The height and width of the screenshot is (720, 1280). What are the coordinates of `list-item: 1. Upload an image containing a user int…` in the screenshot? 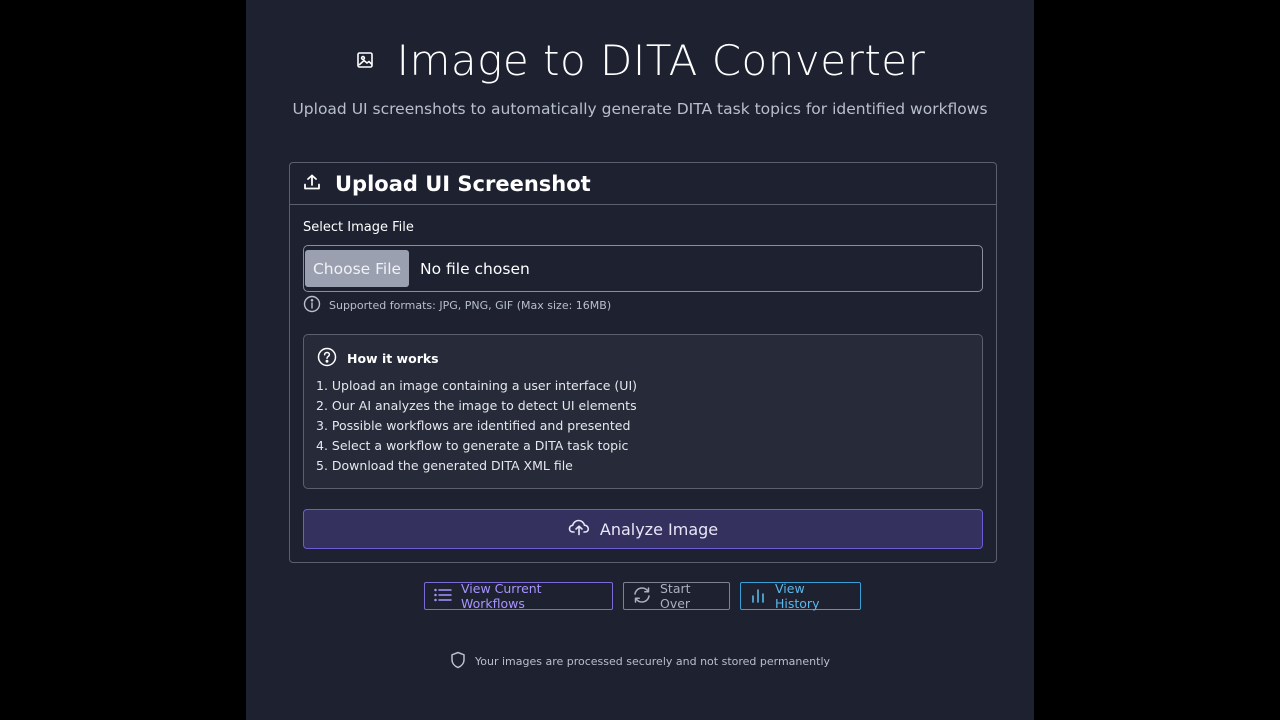 It's located at (477, 385).